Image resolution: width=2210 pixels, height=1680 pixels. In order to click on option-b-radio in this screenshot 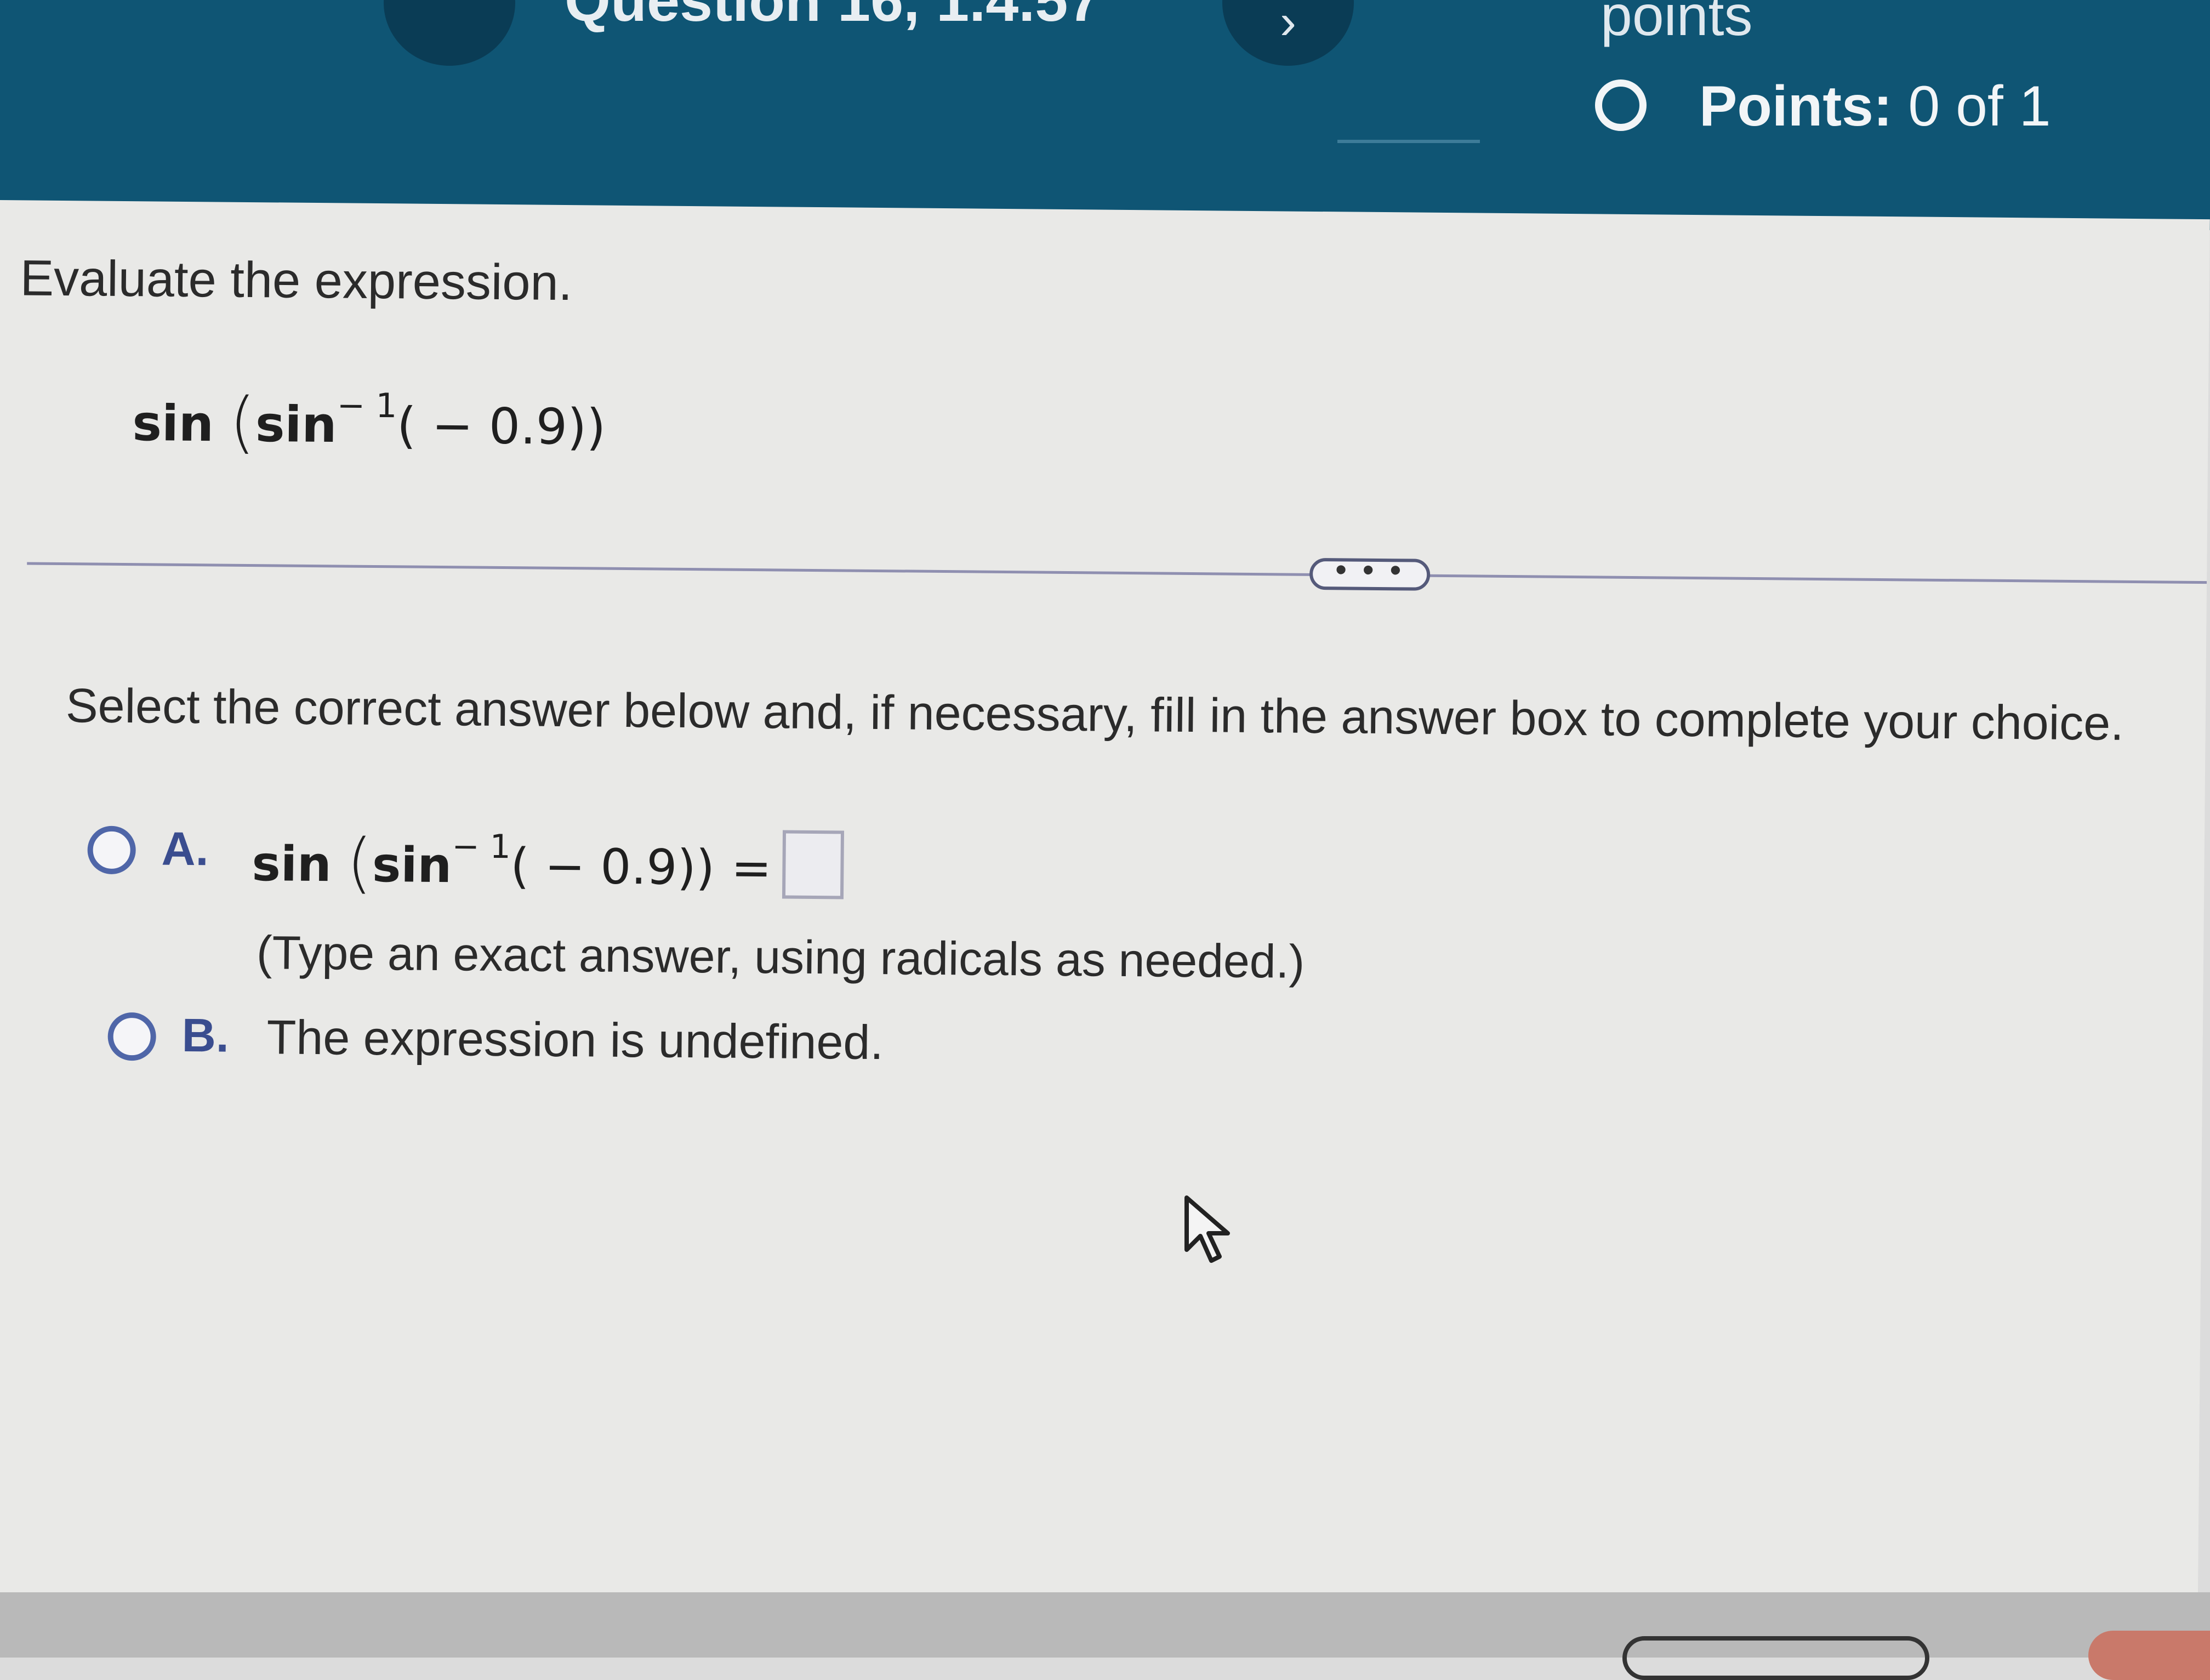, I will do `click(132, 1036)`.